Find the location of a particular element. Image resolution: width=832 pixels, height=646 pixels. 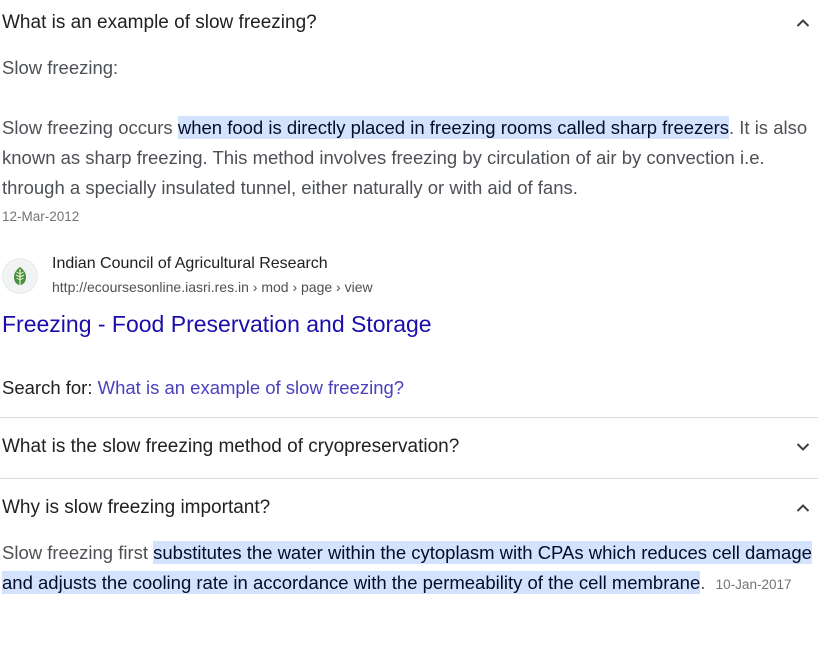

answer-date: 10-Jan-2017 is located at coordinates (753, 584).